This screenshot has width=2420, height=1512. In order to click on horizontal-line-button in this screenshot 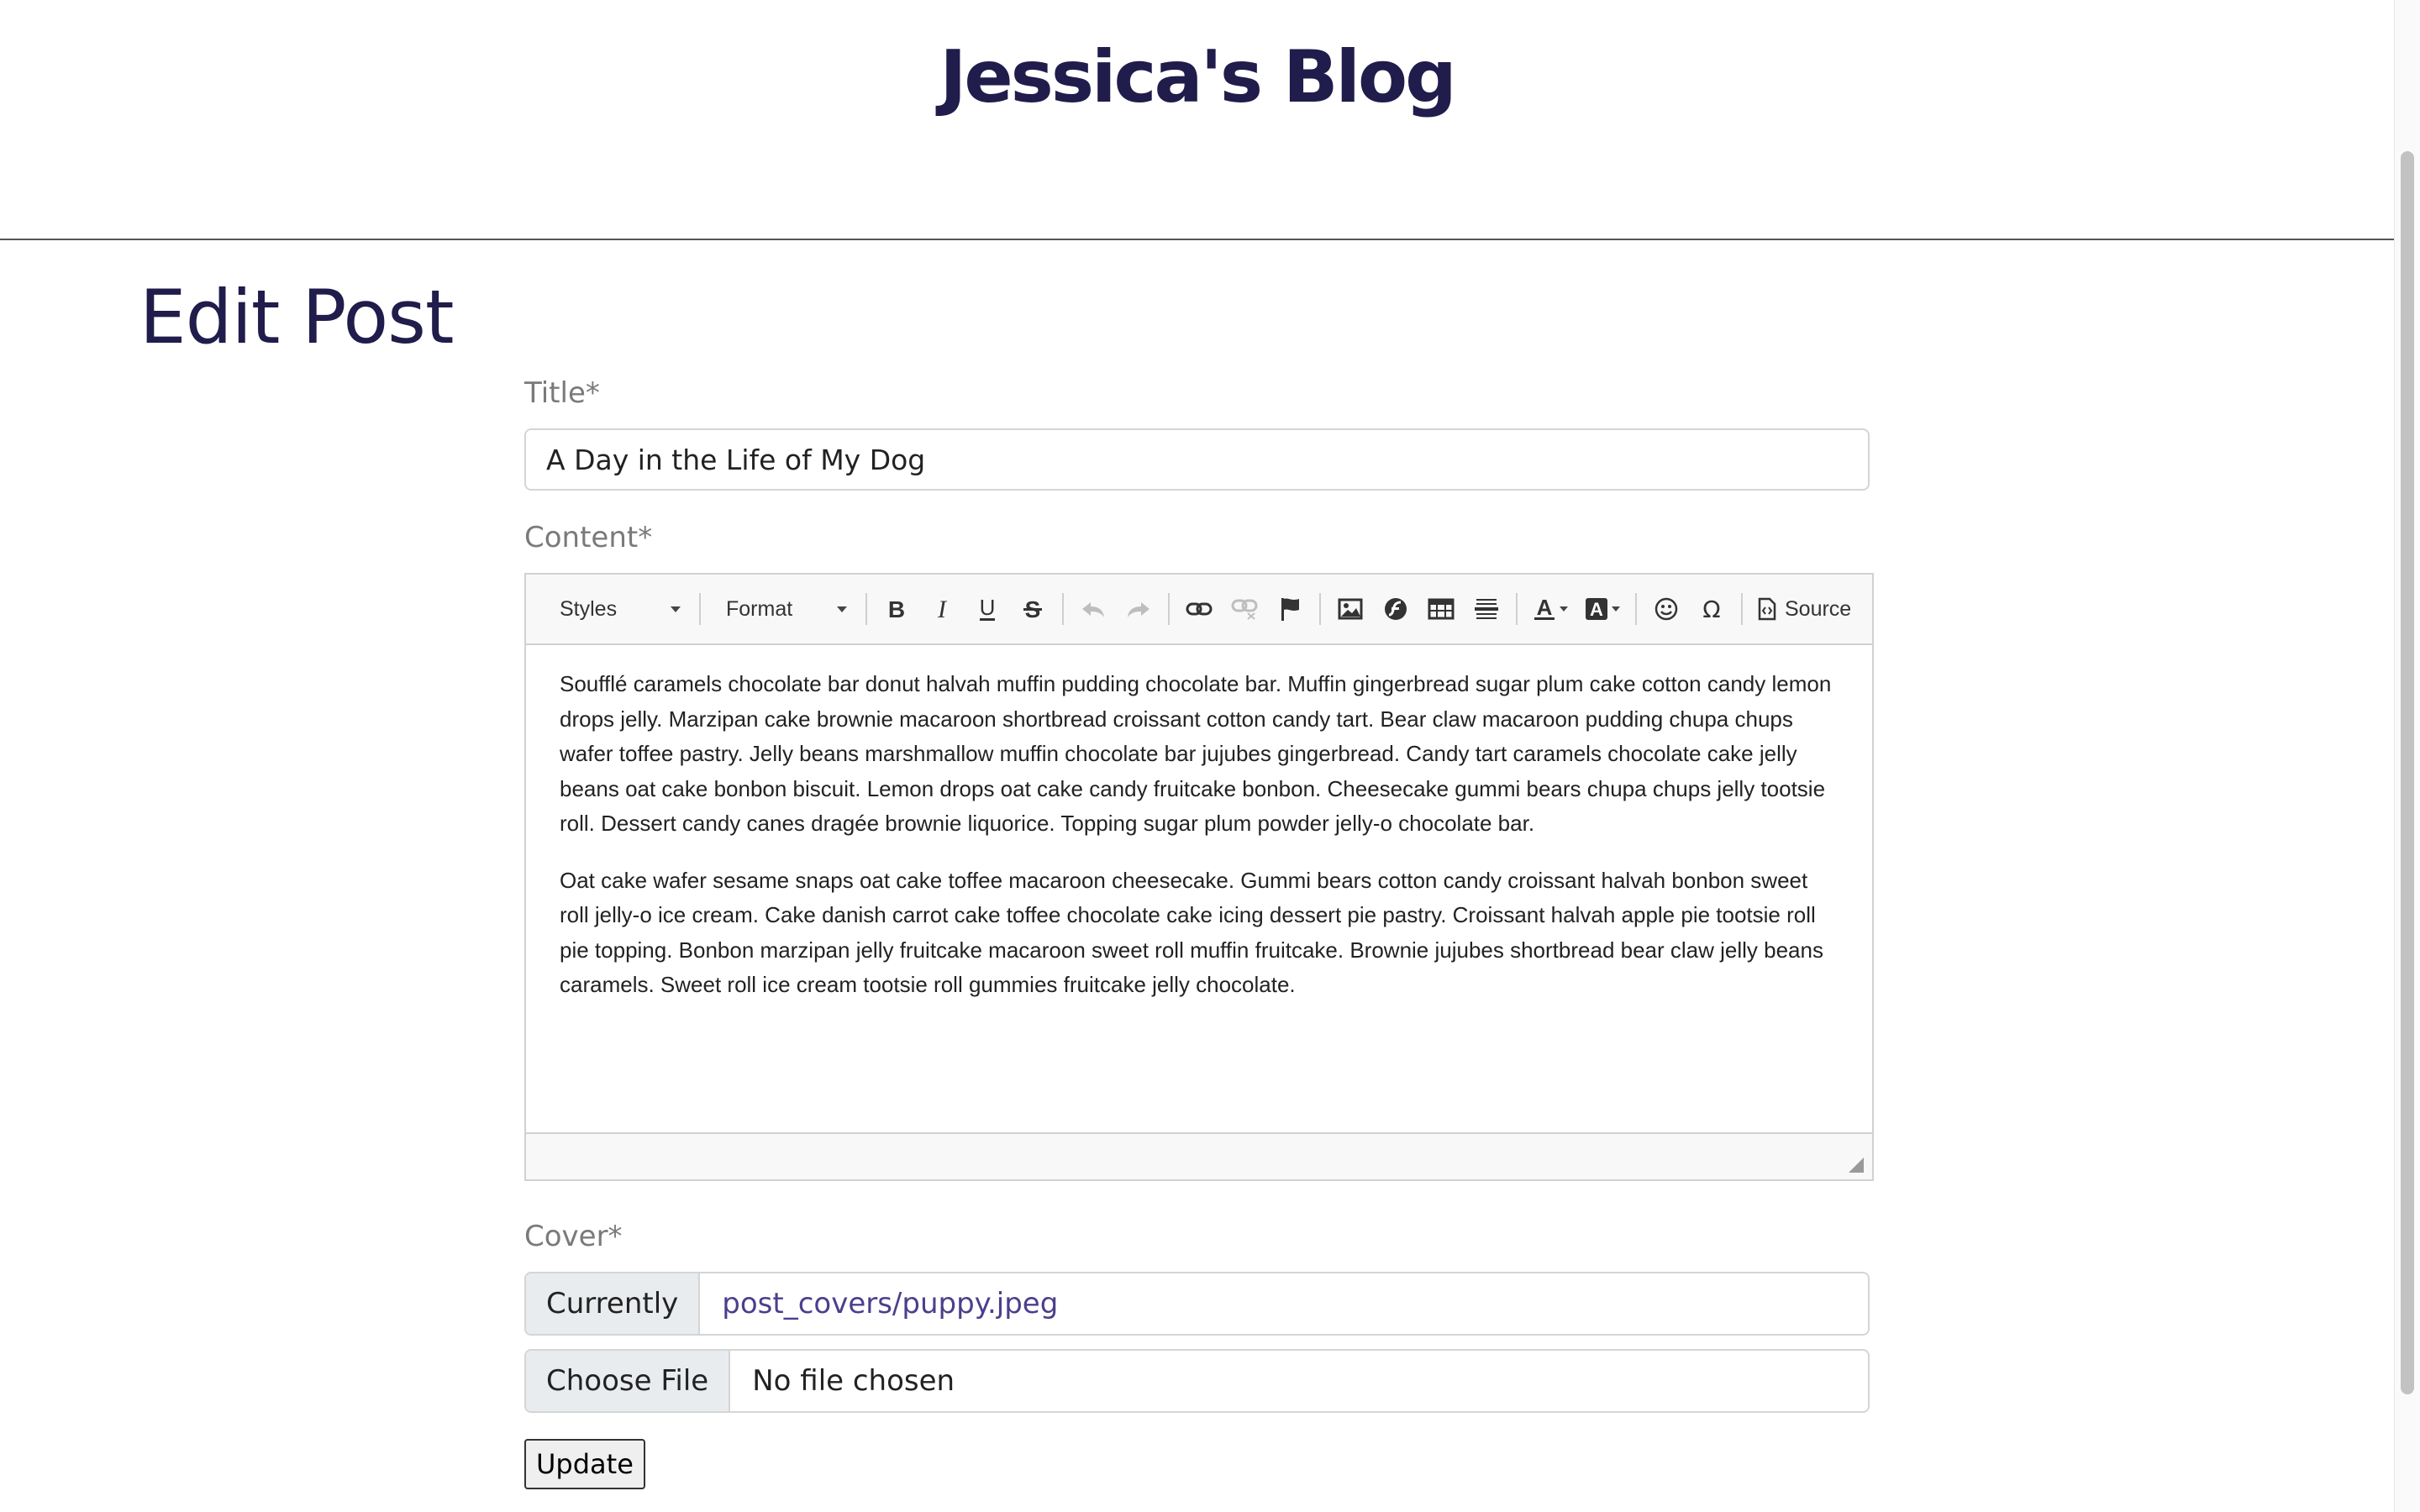, I will do `click(1486, 609)`.